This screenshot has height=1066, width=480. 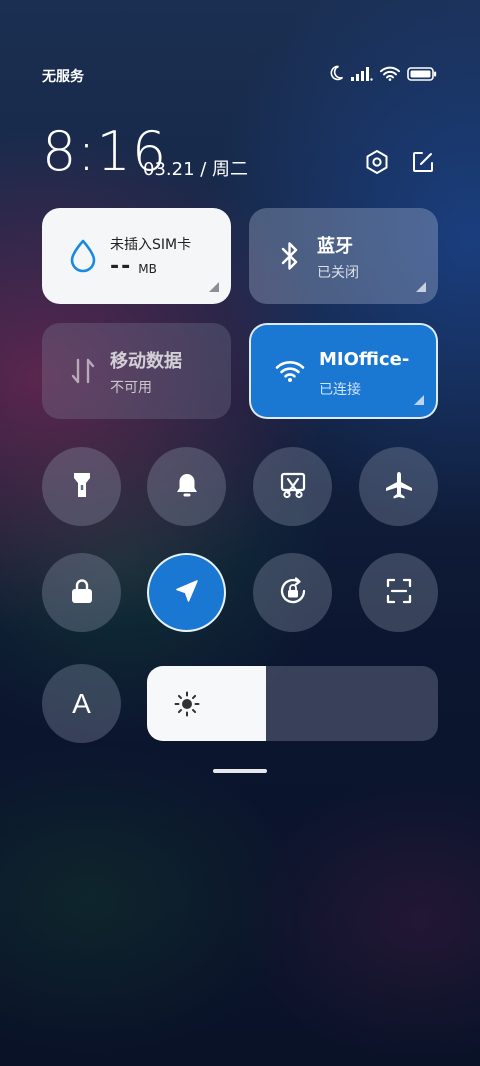 I want to click on date-label: 03.21 / 周二, so click(x=196, y=169).